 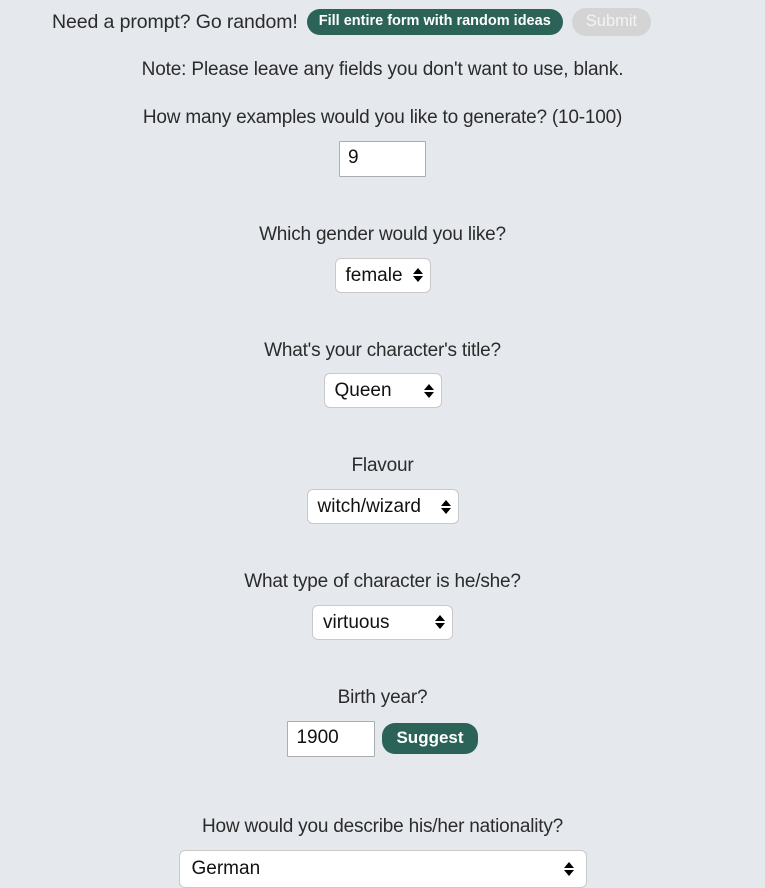 I want to click on gender-label: Which gender would you like?, so click(x=382, y=234).